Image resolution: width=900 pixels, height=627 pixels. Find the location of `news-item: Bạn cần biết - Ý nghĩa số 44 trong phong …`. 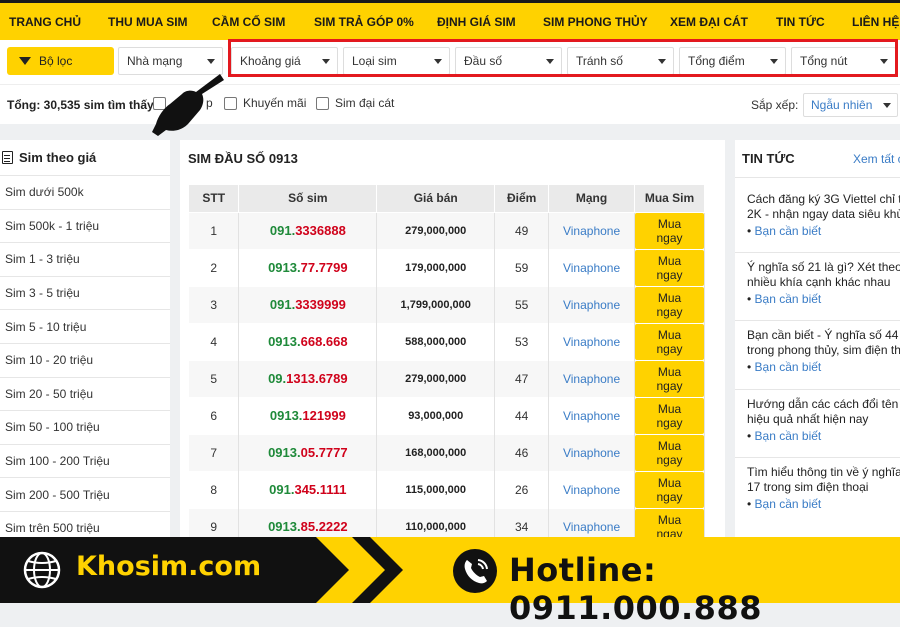

news-item: Bạn cần biết - Ý nghĩa số 44 trong phong … is located at coordinates (823, 351).